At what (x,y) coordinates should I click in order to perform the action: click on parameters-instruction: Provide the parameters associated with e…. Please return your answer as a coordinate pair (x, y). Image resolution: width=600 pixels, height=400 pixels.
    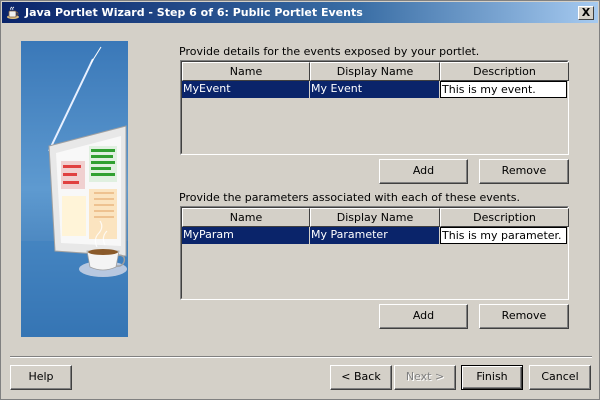
    Looking at the image, I should click on (350, 197).